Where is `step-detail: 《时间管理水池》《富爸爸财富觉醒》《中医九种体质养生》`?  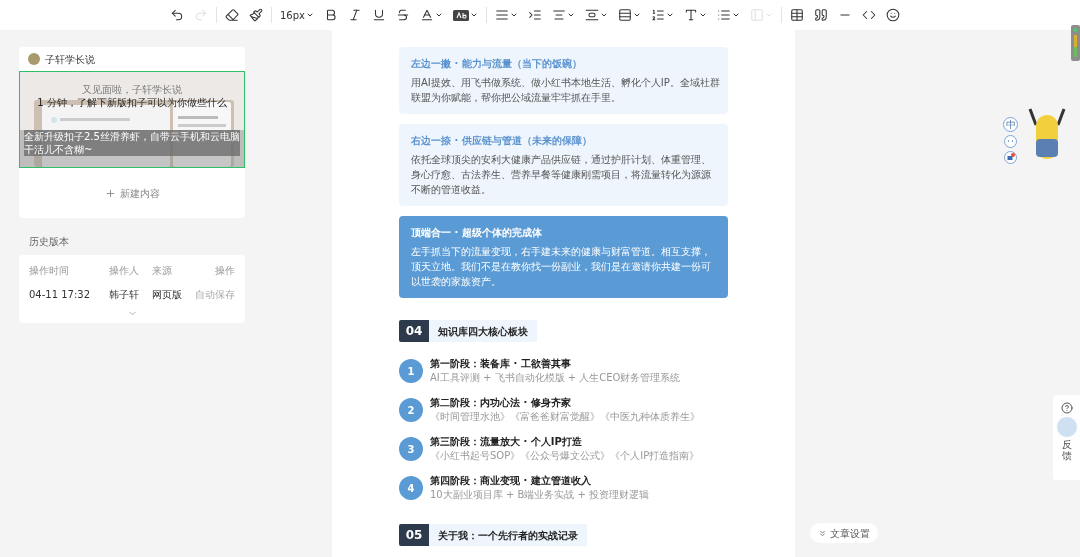
step-detail: 《时间管理水池》《富爸爸财富觉醒》《中医九种体质养生》 is located at coordinates (565, 417).